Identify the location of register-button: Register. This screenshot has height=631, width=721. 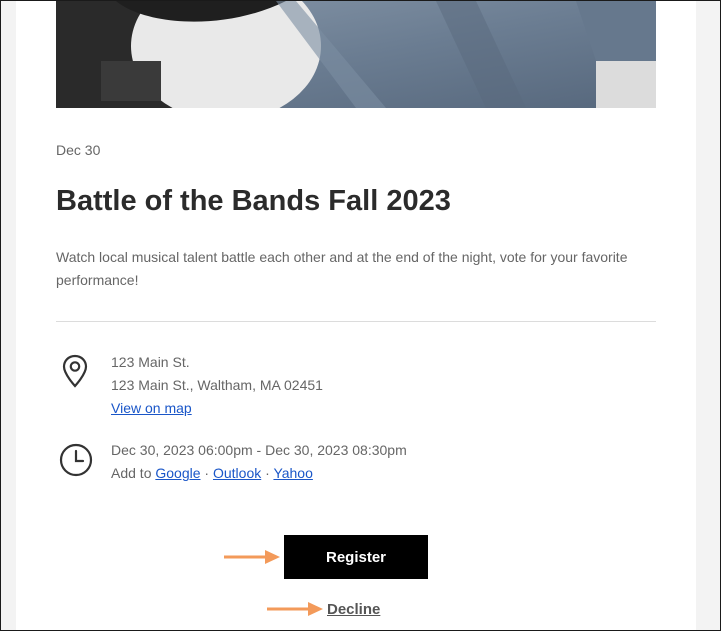
(356, 557).